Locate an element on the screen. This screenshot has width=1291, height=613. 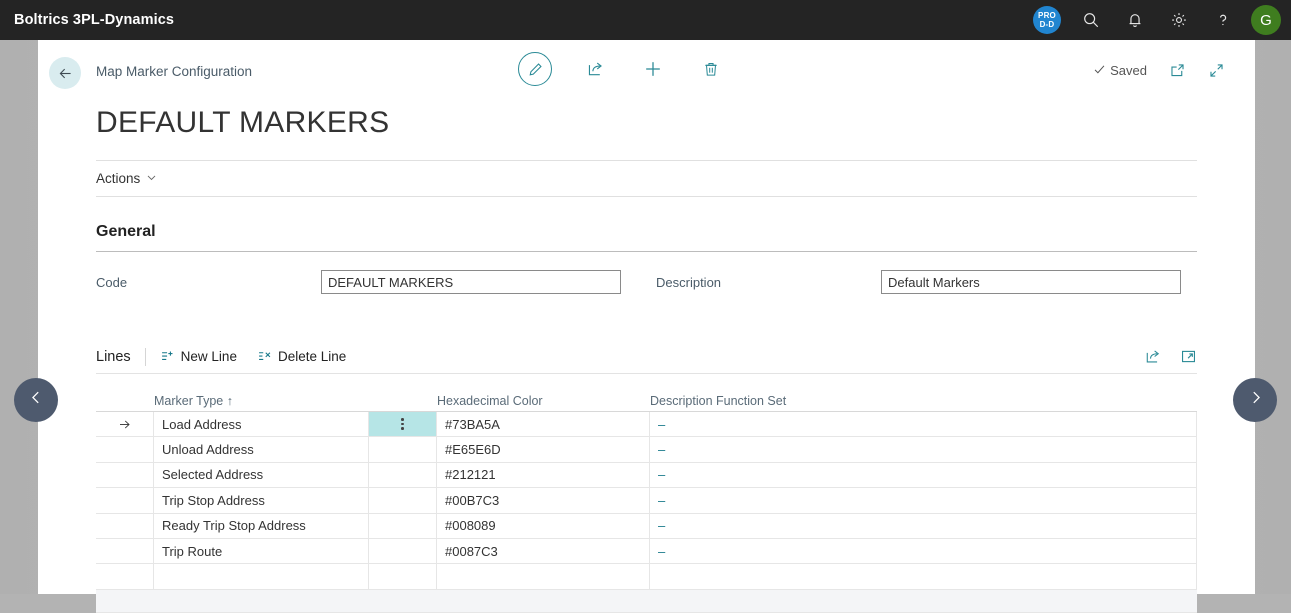
table-row: Ready Trip Stop Address #008089– is located at coordinates (646, 526).